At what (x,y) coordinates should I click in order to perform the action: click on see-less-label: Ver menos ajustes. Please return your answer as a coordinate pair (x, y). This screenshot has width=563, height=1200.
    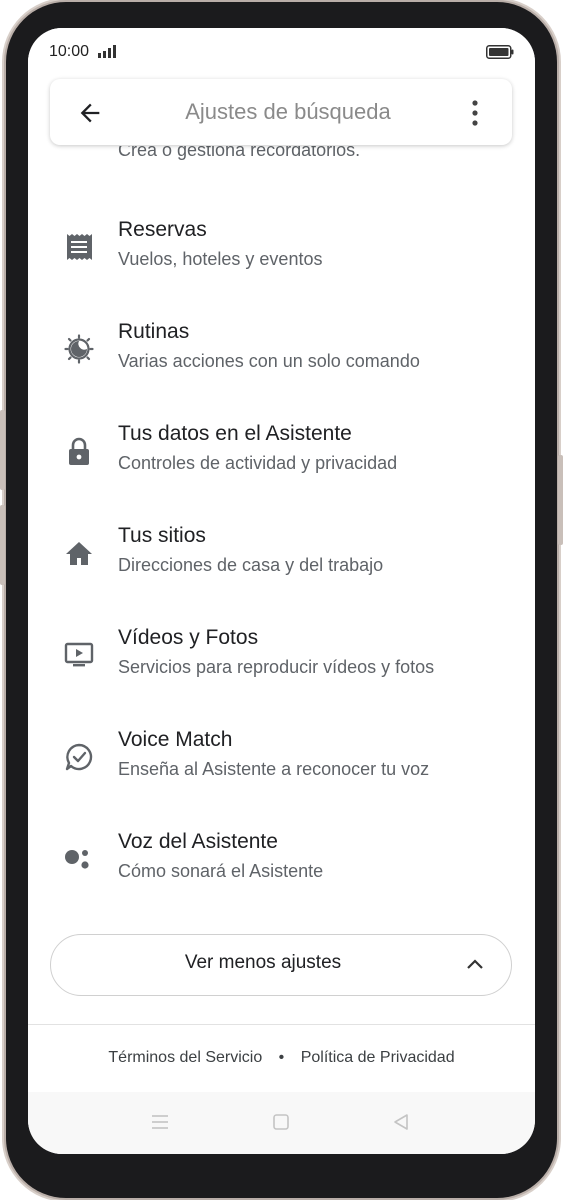
    Looking at the image, I should click on (263, 962).